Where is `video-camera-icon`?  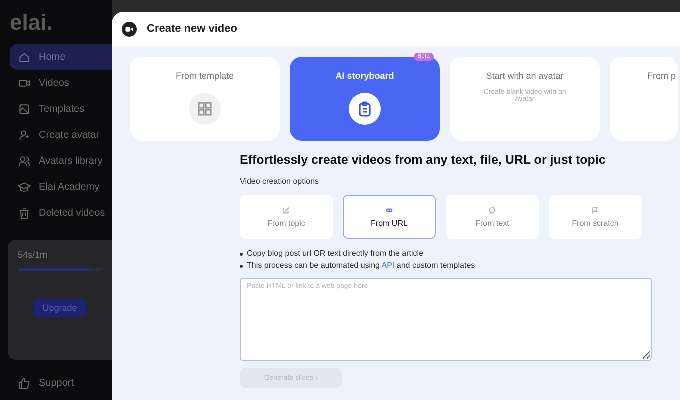 video-camera-icon is located at coordinates (129, 29).